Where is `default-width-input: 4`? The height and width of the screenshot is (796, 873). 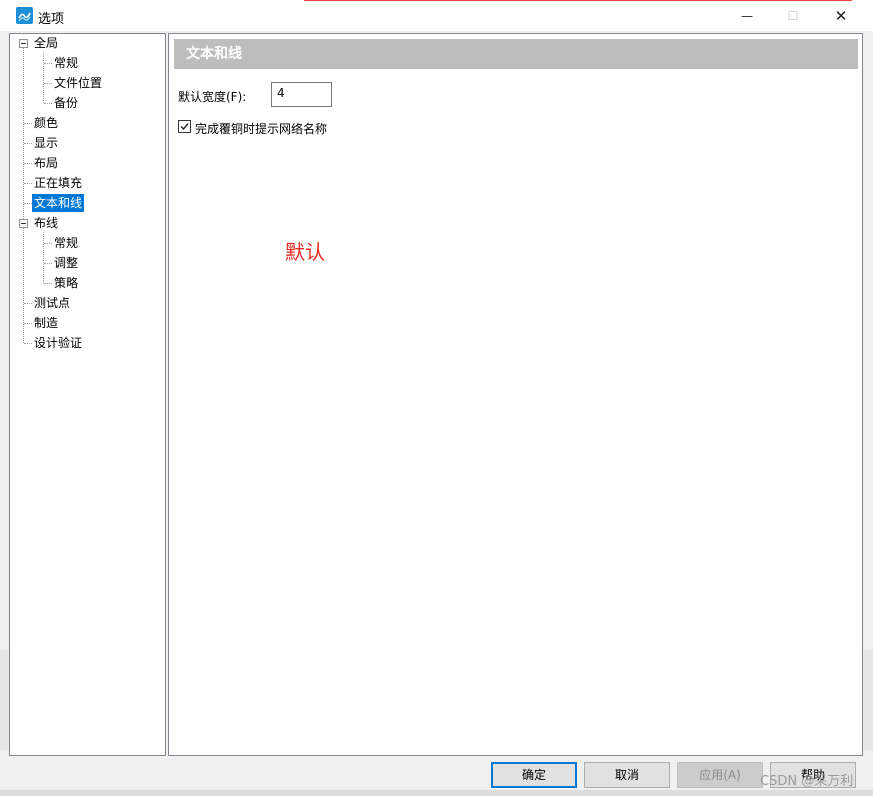
default-width-input: 4 is located at coordinates (301, 94).